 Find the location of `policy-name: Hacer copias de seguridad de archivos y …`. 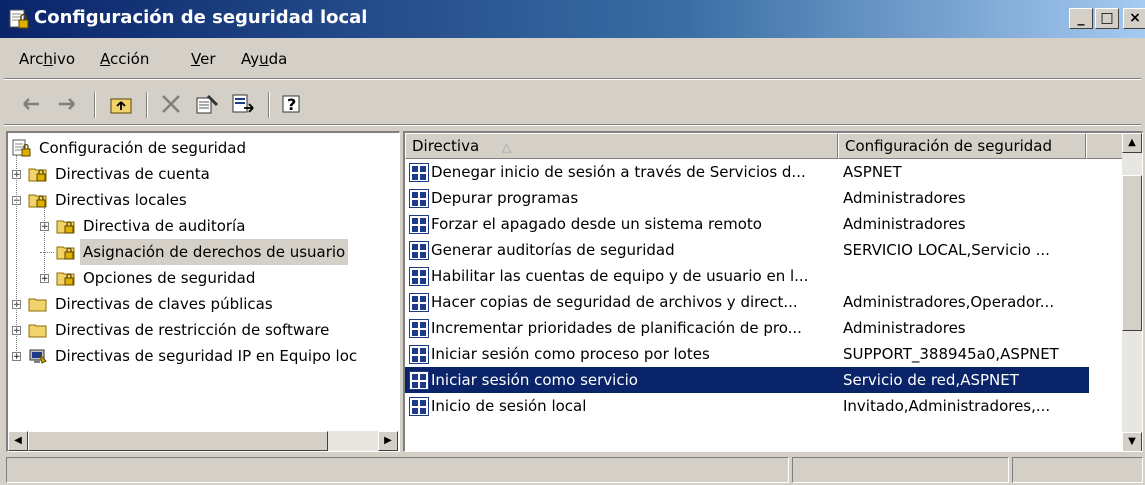

policy-name: Hacer copias de seguridad de archivos y … is located at coordinates (614, 302).